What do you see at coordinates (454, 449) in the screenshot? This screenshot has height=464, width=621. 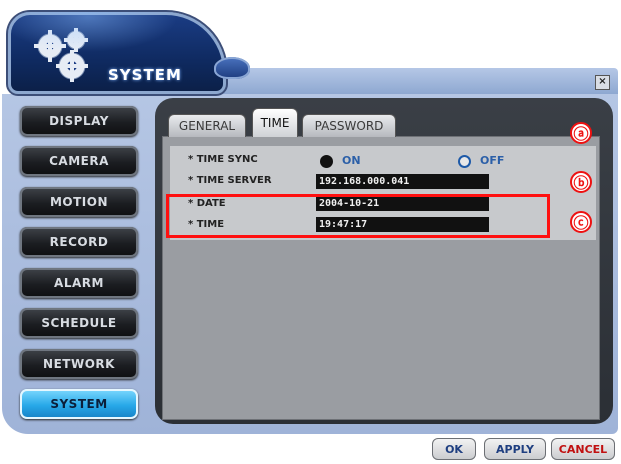 I see `ok-button: OK` at bounding box center [454, 449].